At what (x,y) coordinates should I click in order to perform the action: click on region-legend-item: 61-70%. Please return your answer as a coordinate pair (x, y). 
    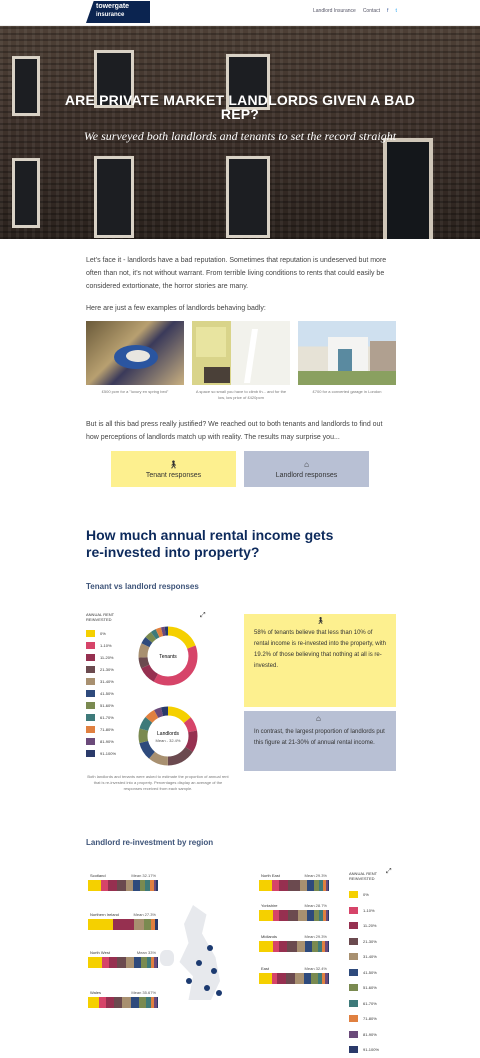
    Looking at the image, I should click on (369, 1004).